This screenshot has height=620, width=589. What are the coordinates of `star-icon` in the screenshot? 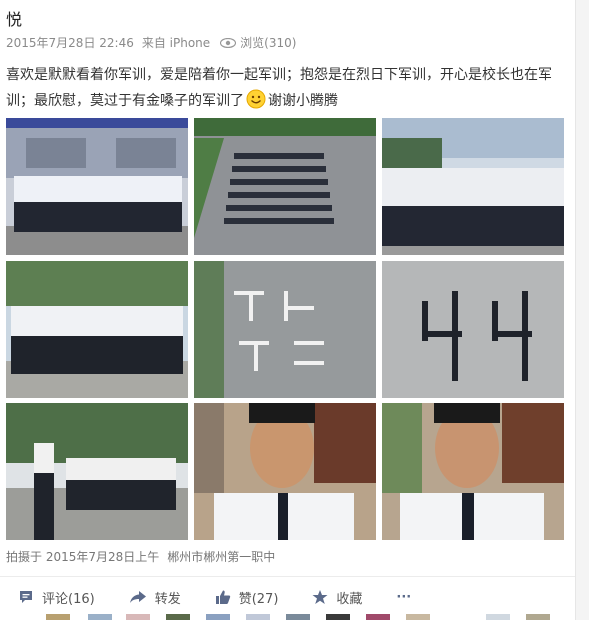 It's located at (320, 597).